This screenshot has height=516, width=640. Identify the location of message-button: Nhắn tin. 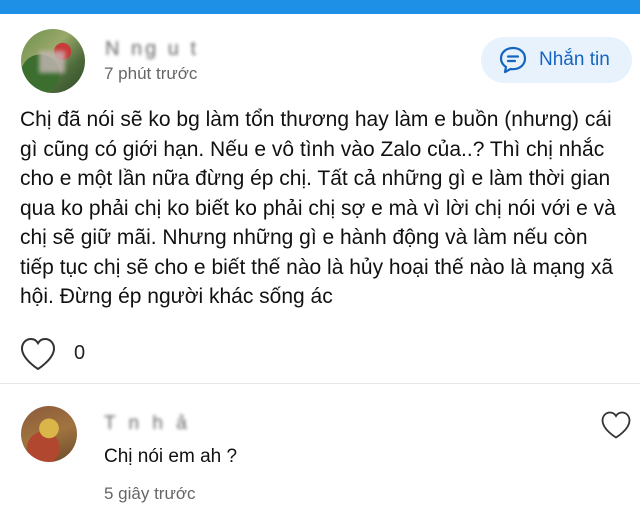
(556, 60).